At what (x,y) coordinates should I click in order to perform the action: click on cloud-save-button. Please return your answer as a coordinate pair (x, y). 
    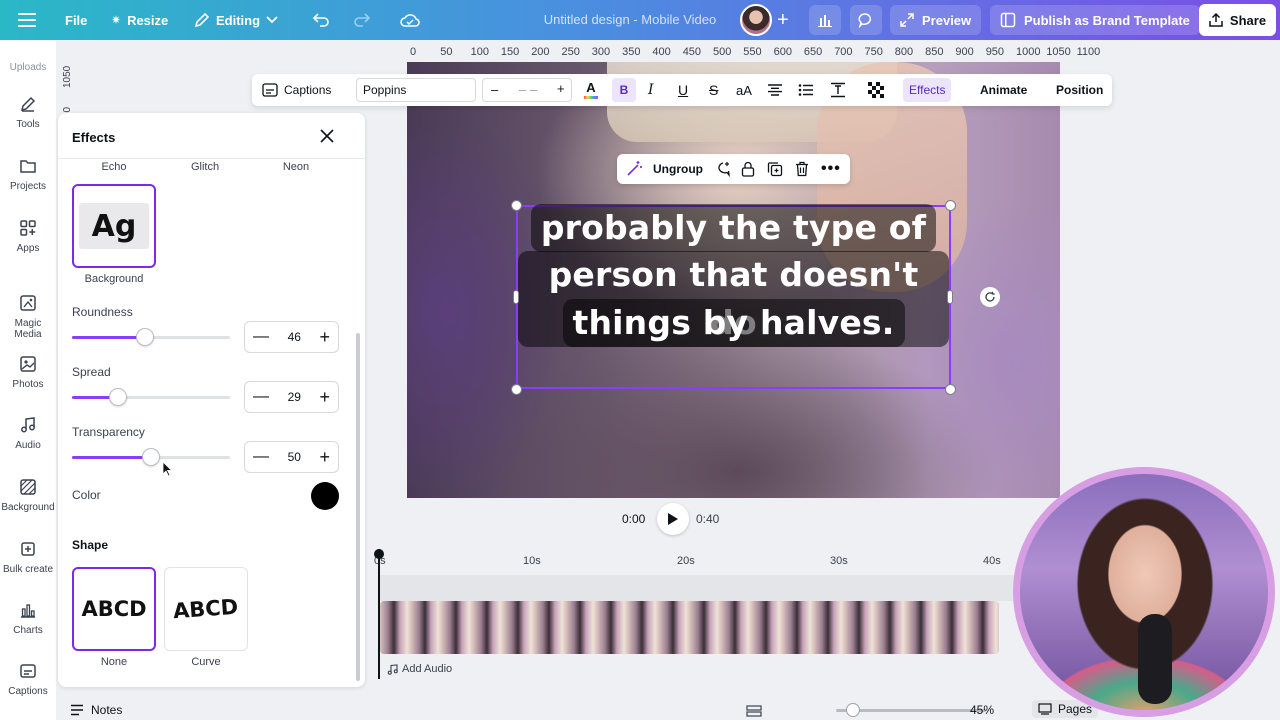
    Looking at the image, I should click on (410, 20).